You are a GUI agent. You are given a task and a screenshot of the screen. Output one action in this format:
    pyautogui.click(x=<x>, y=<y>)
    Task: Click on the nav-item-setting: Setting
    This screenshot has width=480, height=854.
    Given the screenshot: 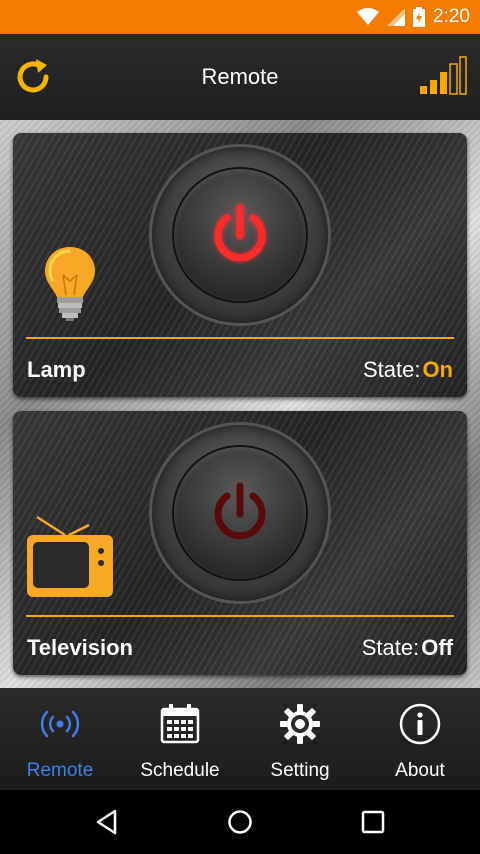 What is the action you would take?
    pyautogui.click(x=300, y=739)
    